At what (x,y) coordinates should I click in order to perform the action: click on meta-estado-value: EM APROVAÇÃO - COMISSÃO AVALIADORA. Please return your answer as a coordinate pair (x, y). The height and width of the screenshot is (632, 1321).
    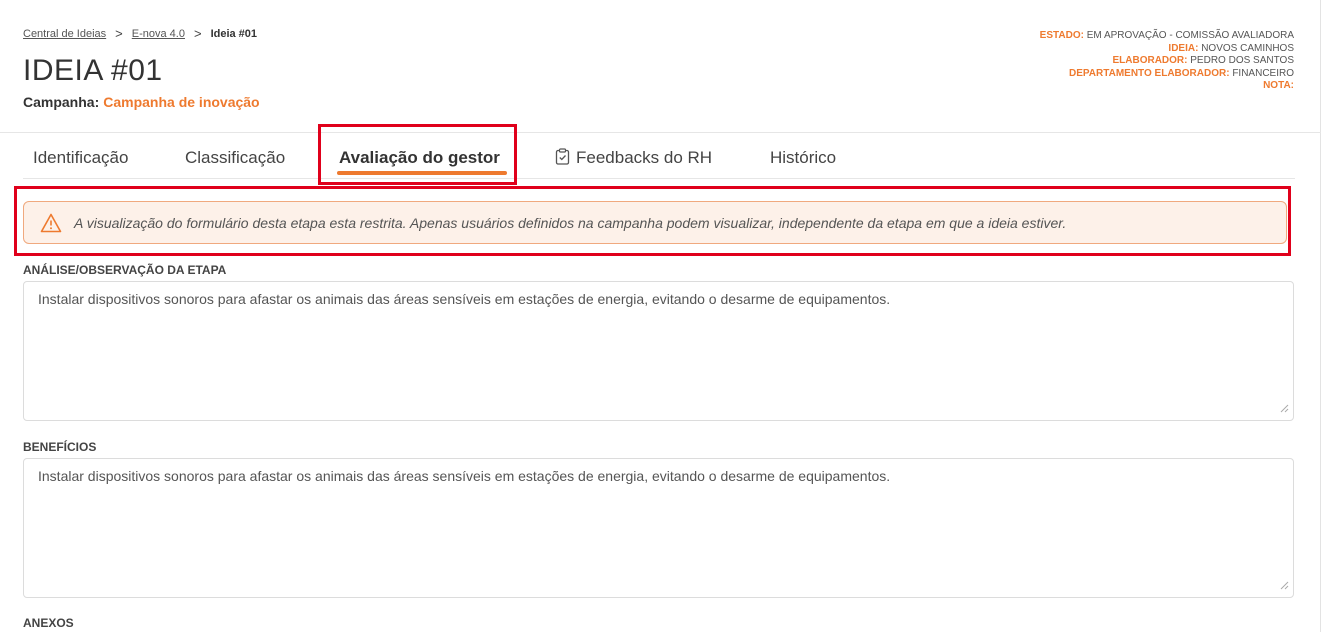
    Looking at the image, I should click on (1190, 35).